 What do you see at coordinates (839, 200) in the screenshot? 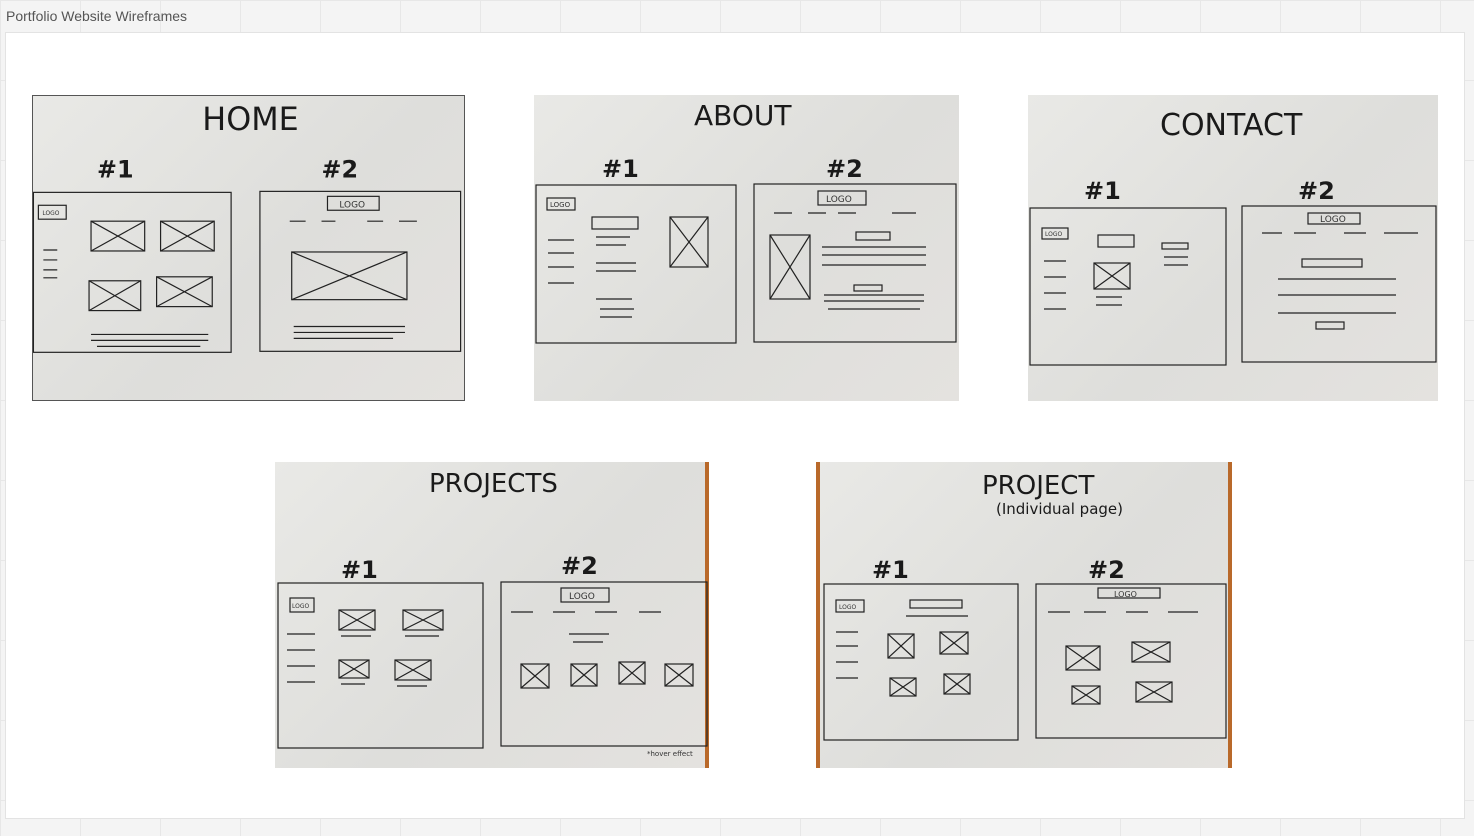
I see `about-2-logo-text: LOGO` at bounding box center [839, 200].